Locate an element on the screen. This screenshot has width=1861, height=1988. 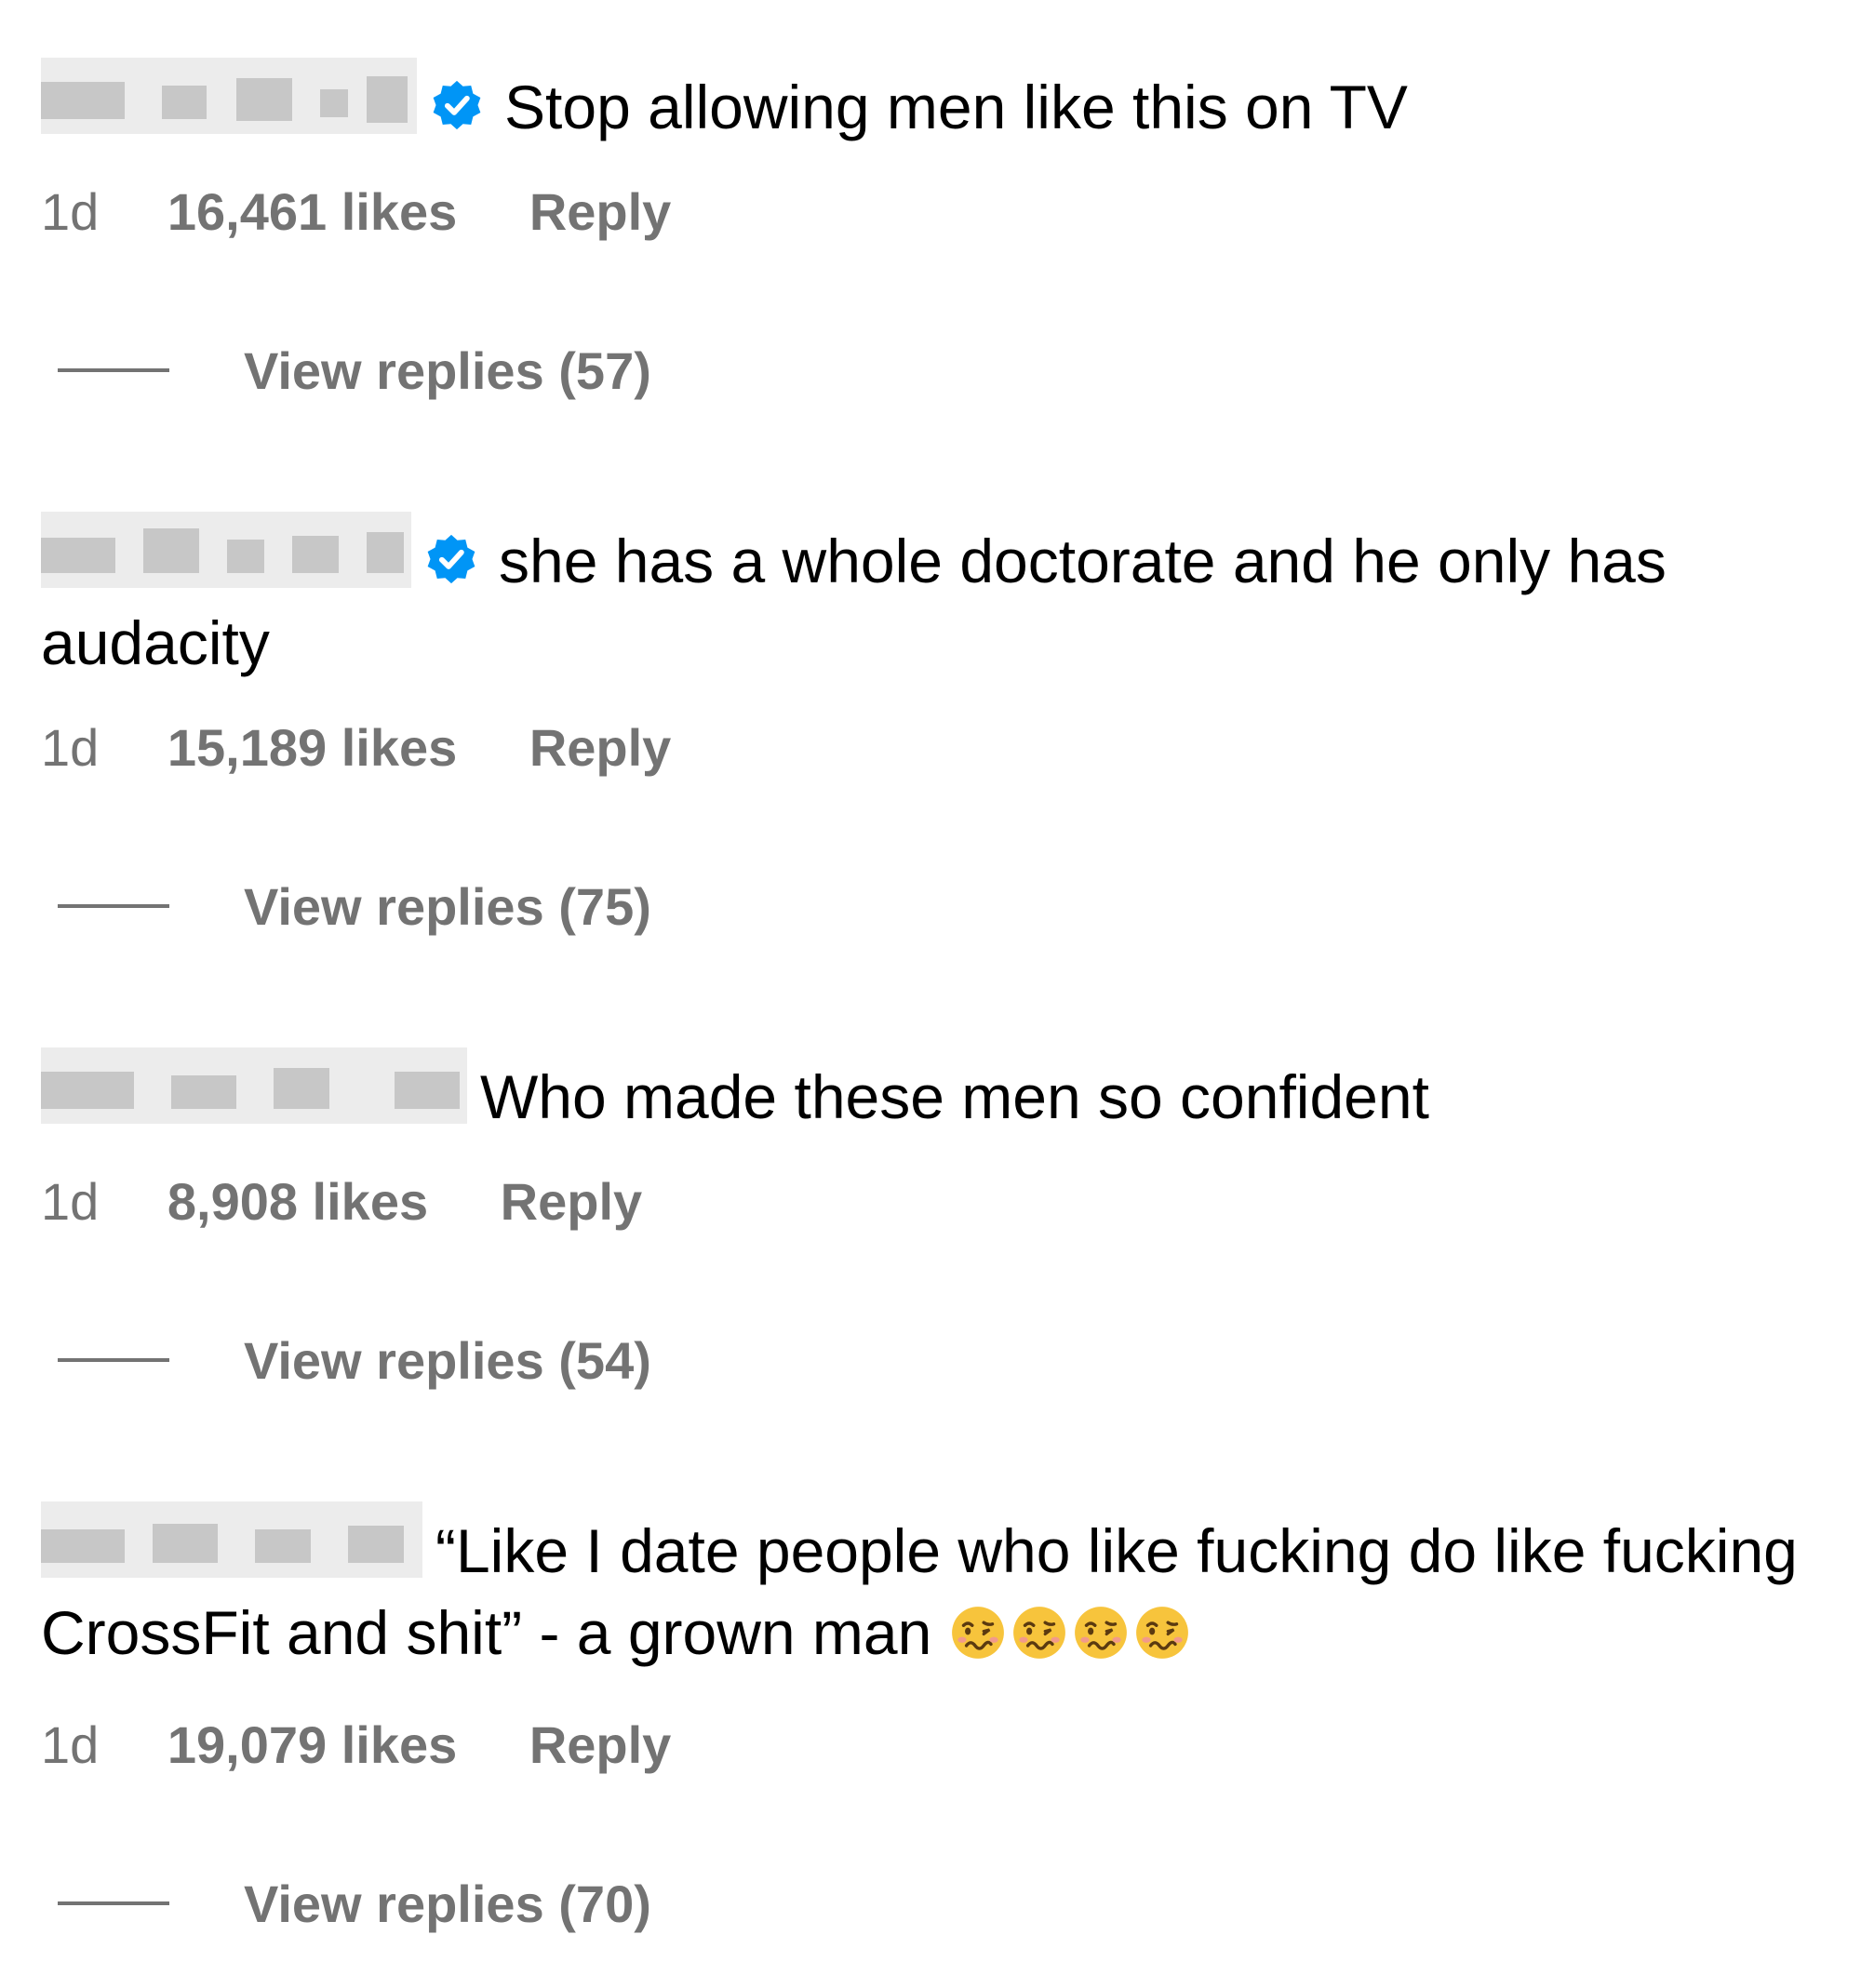
comment-meta: 1d 16,461 likes Reply is located at coordinates (951, 212).